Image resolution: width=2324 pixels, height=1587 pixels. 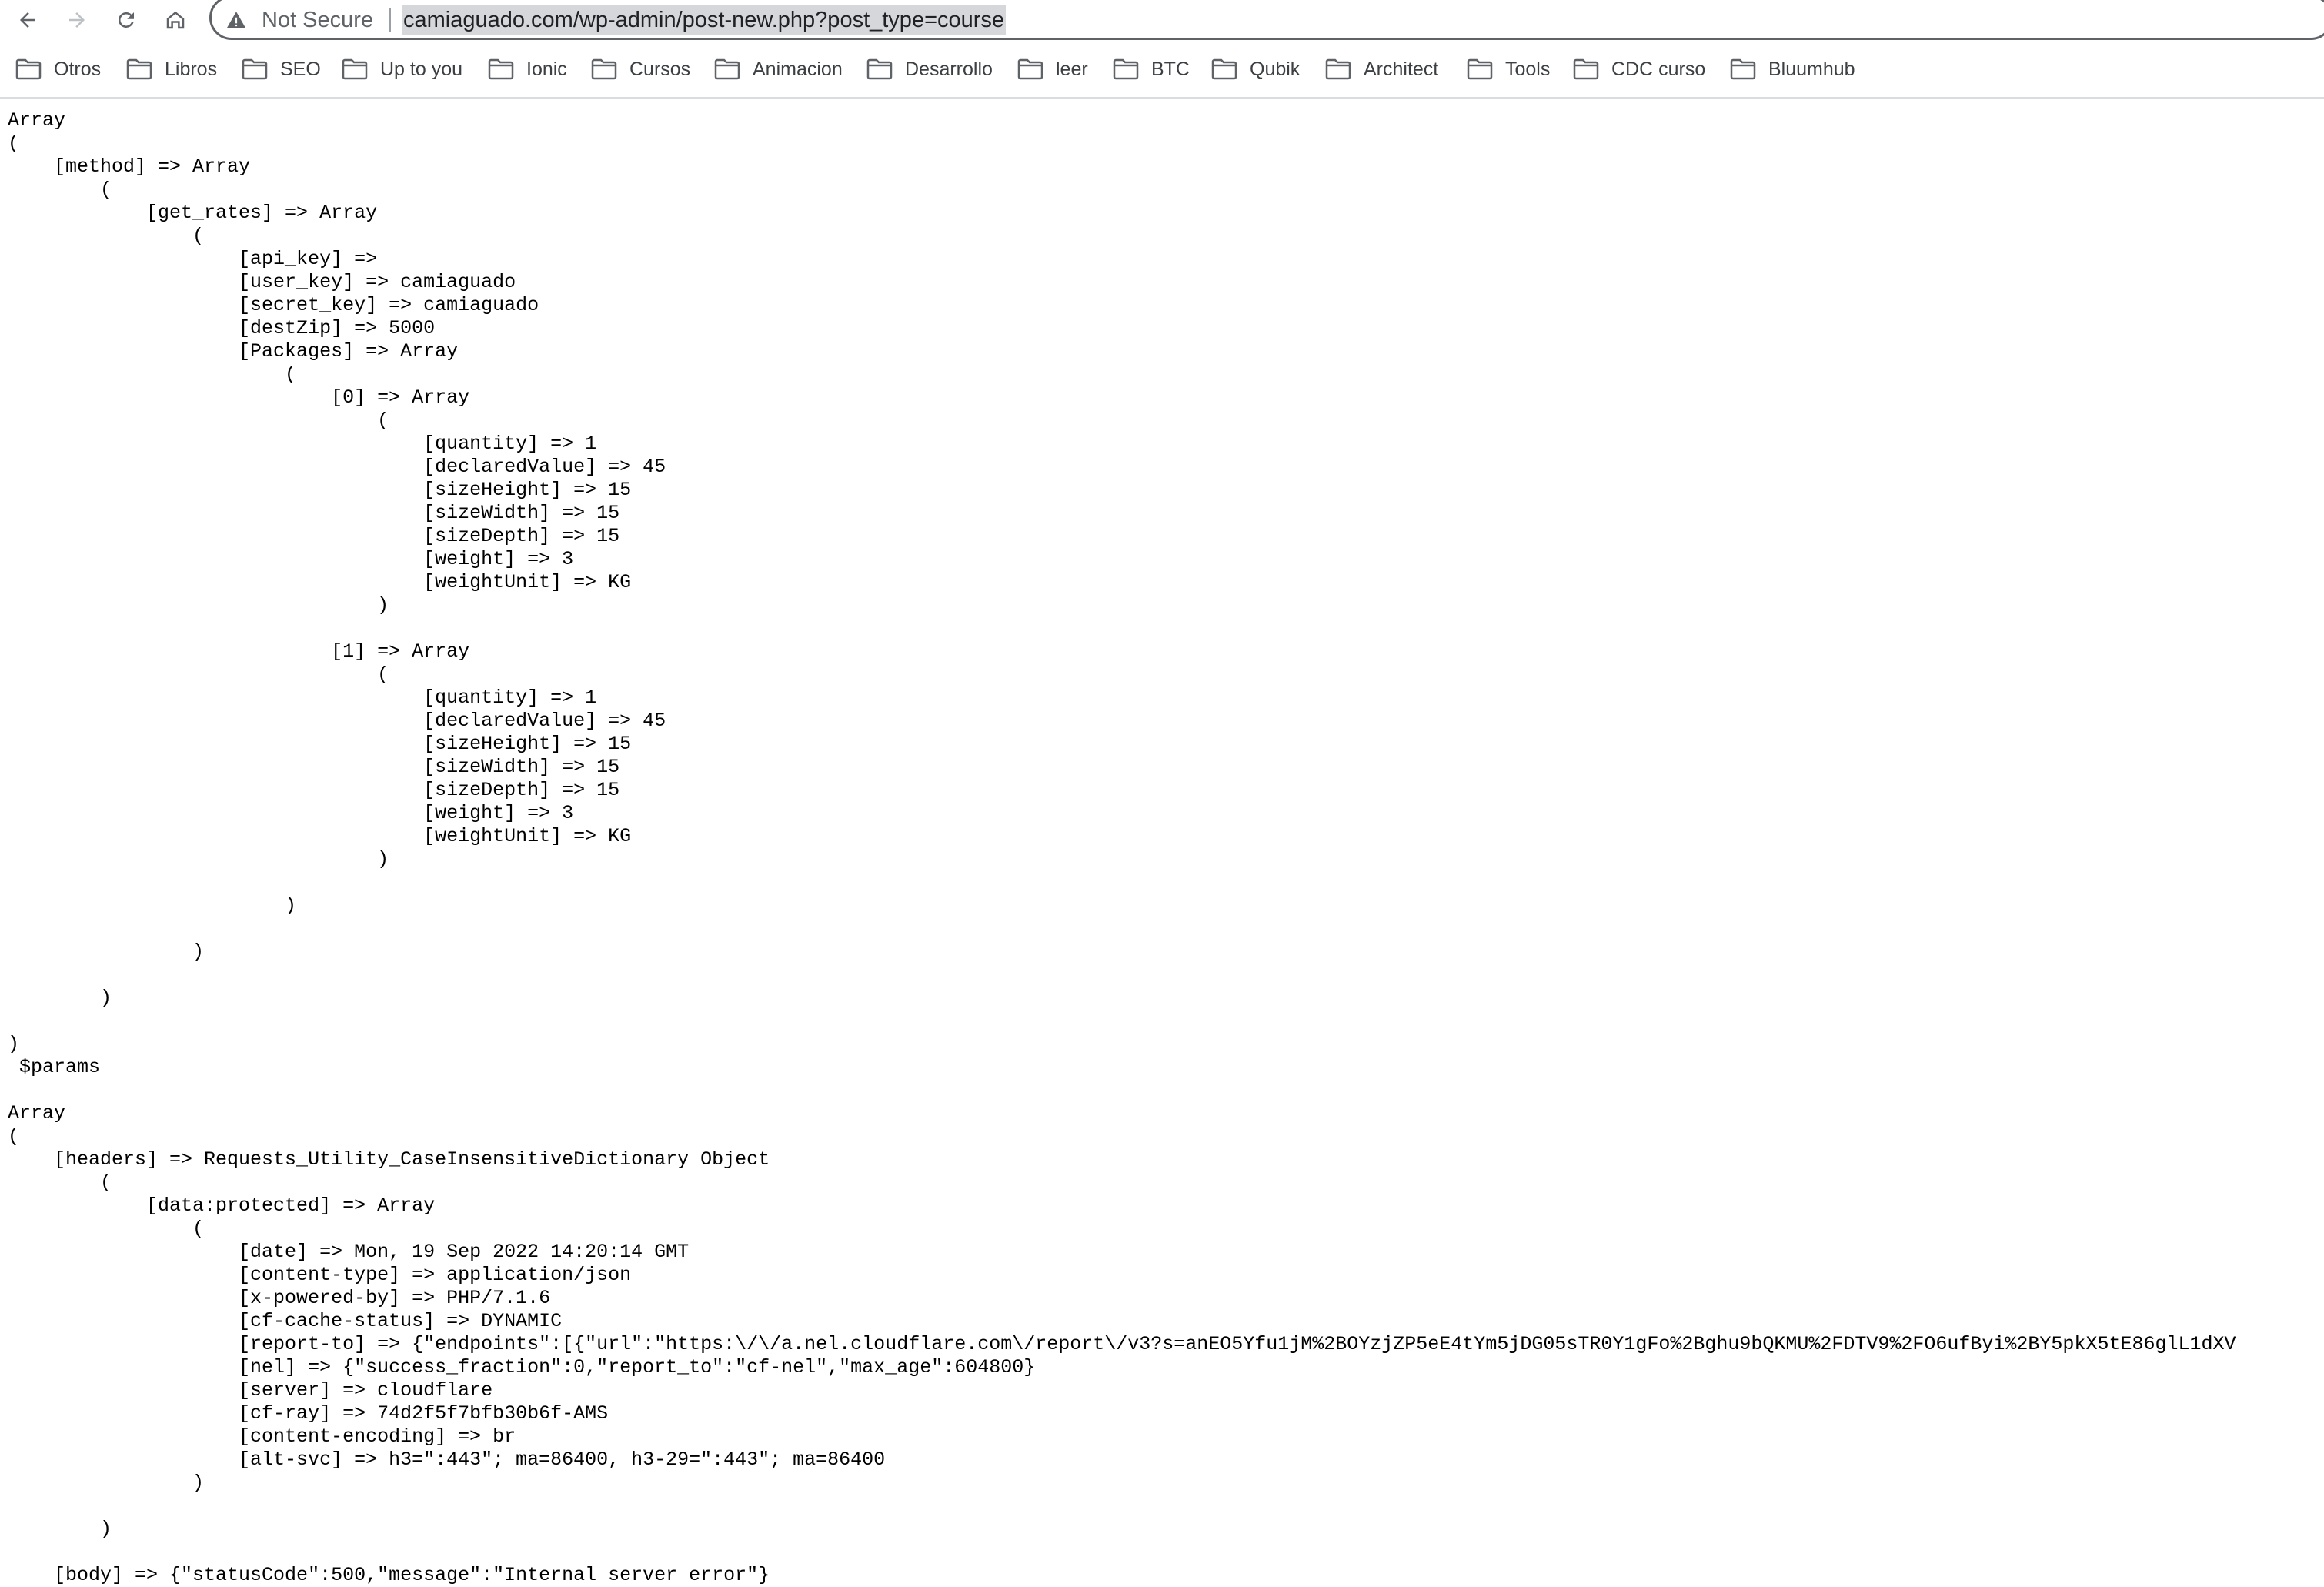 What do you see at coordinates (300, 69) in the screenshot?
I see `bookmark-label: SEO` at bounding box center [300, 69].